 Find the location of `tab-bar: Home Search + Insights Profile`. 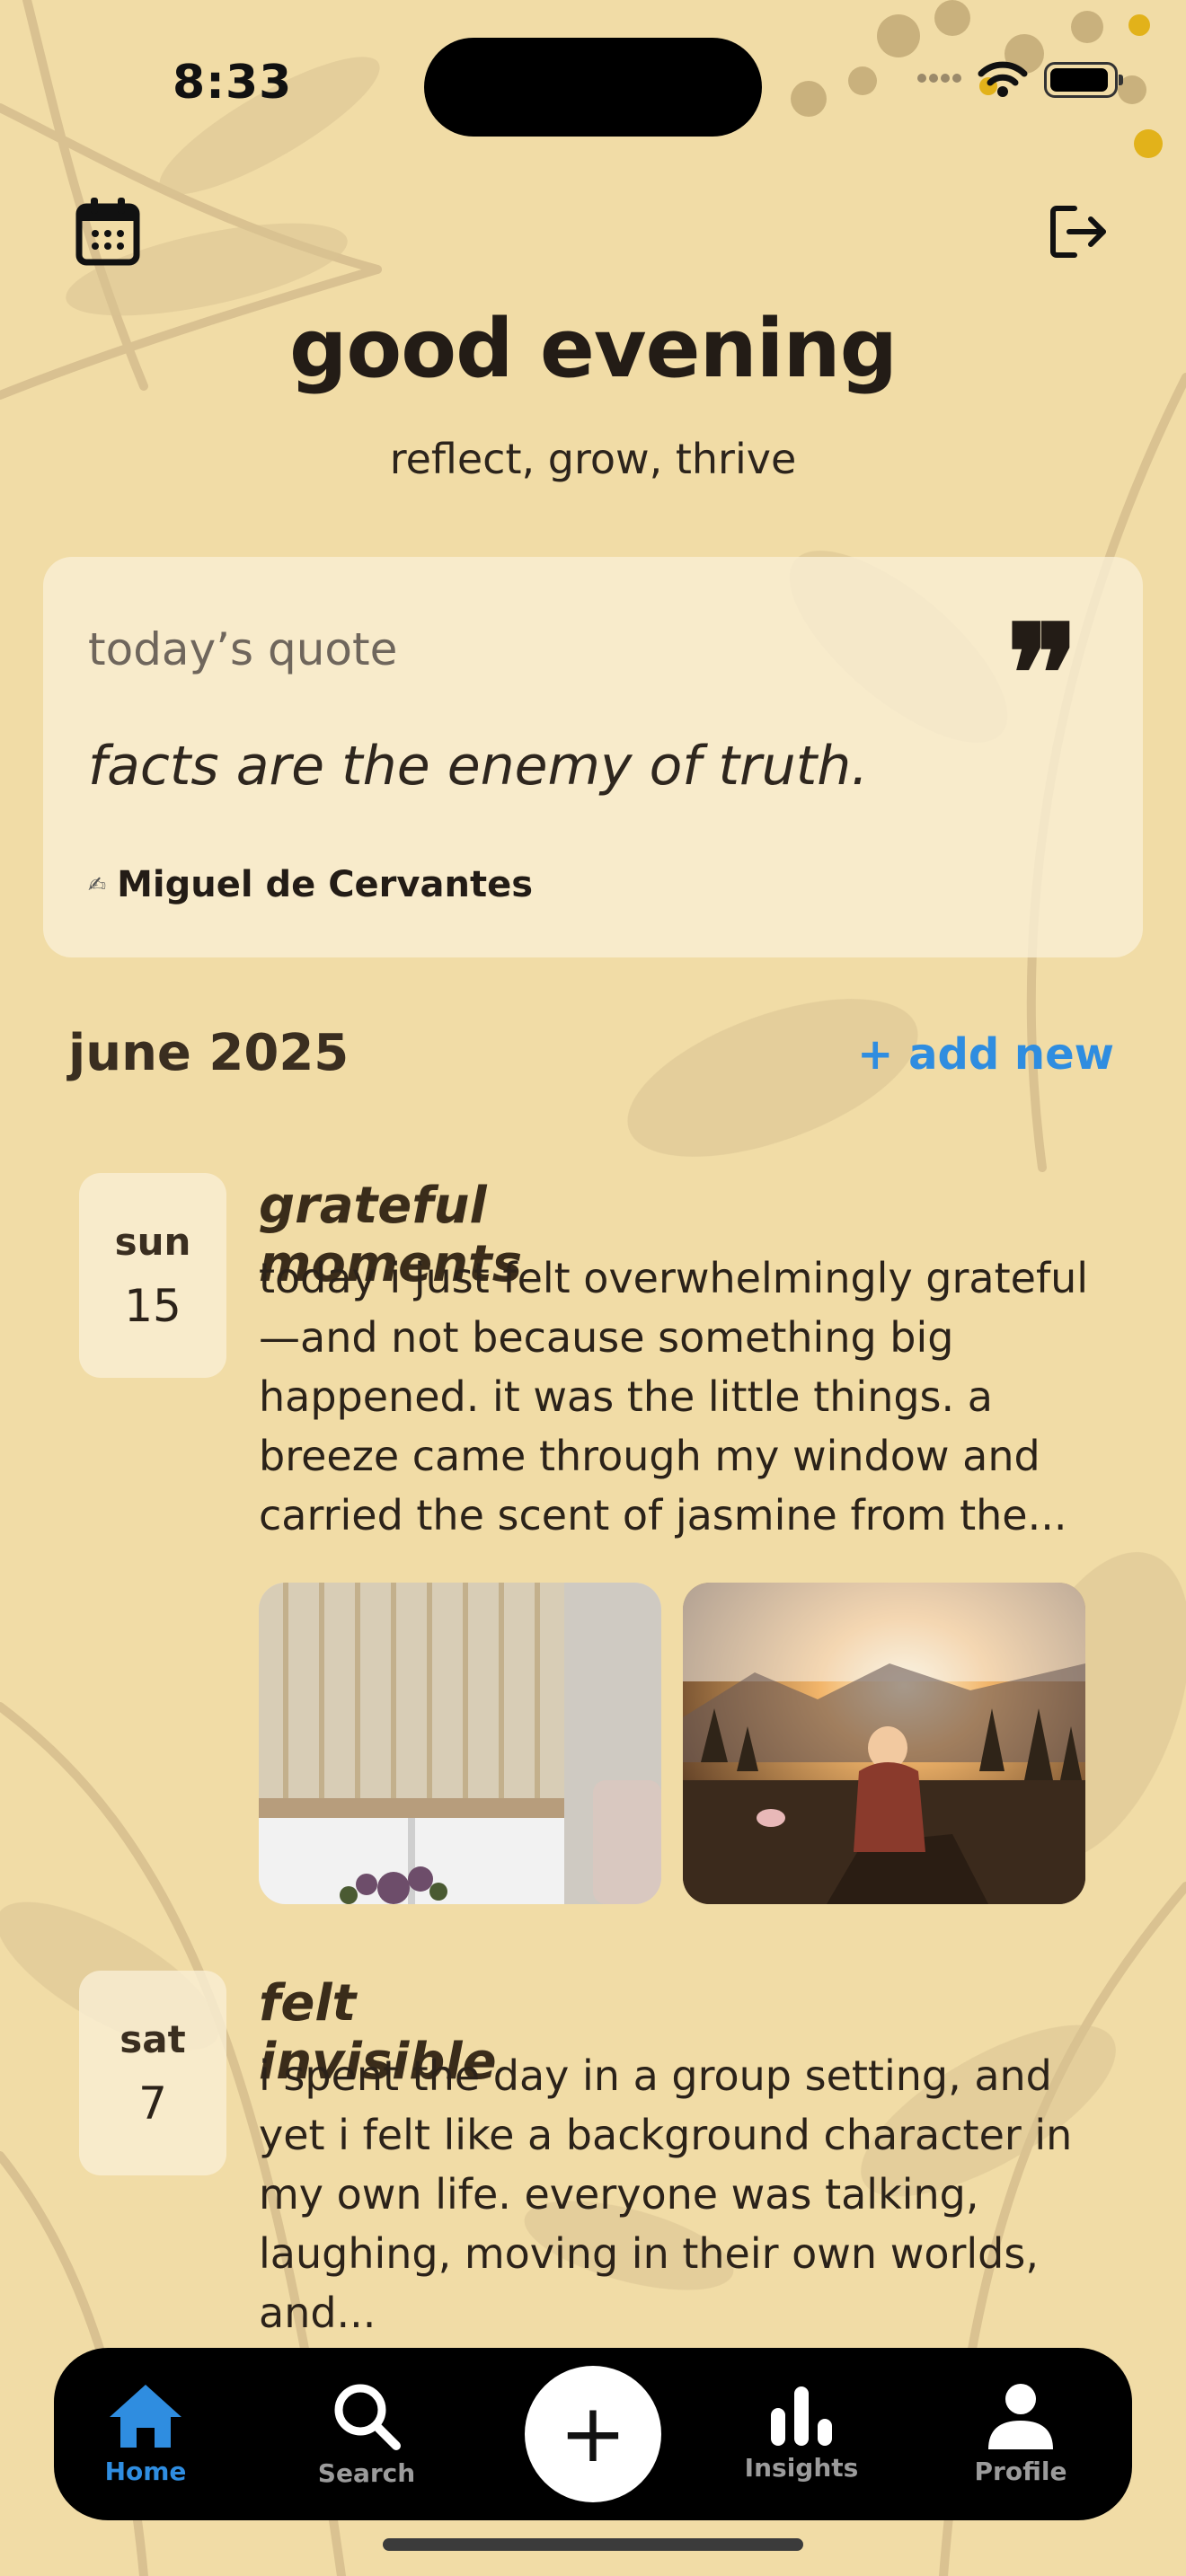

tab-bar: Home Search + Insights Profile is located at coordinates (593, 2434).